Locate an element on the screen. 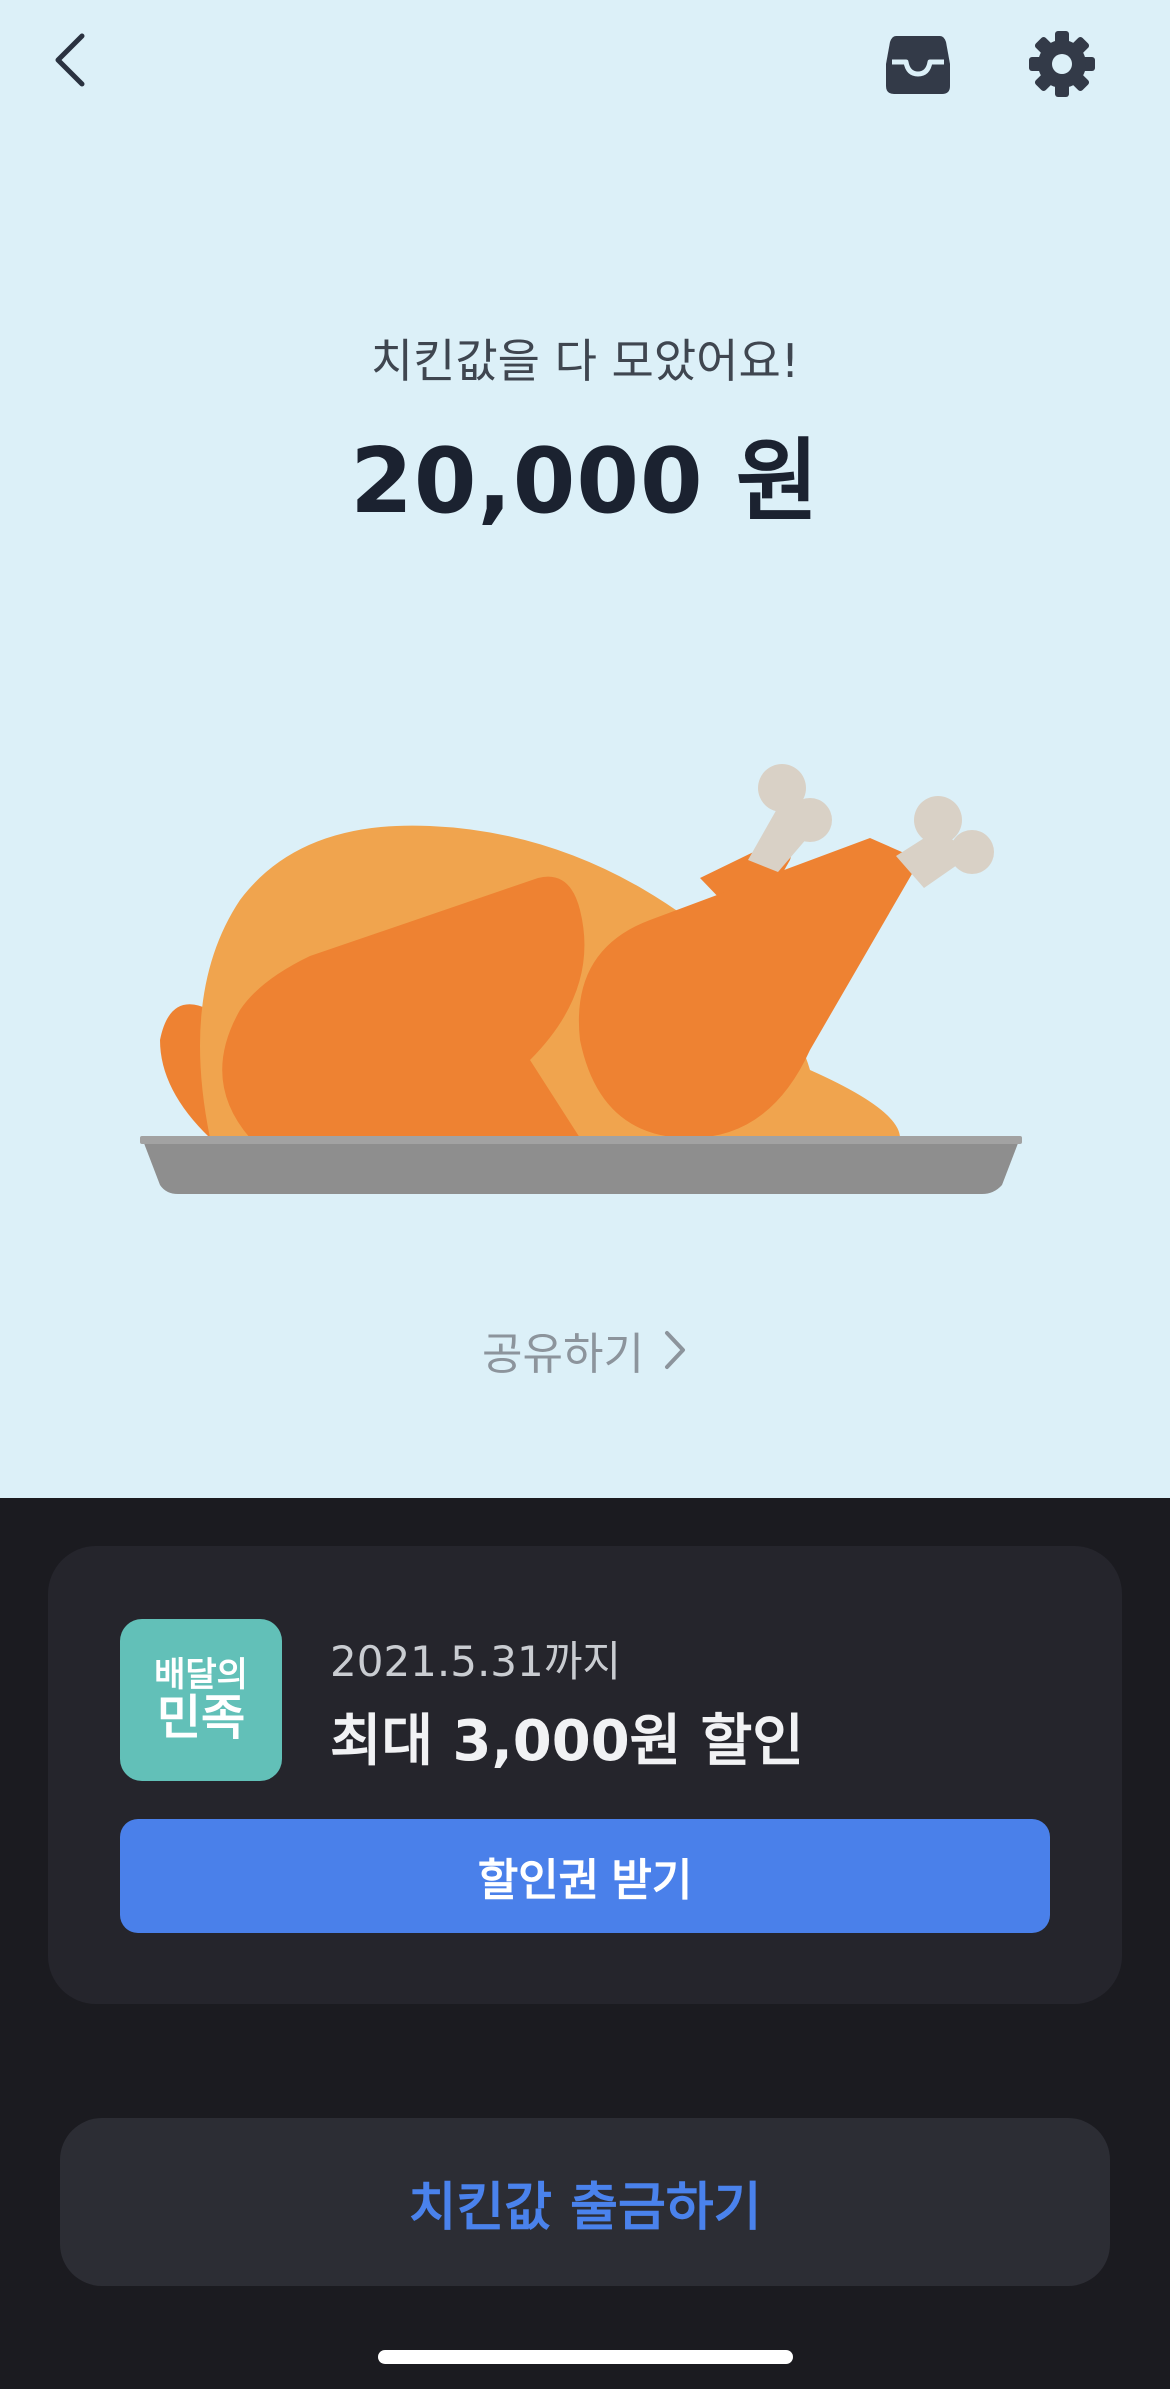 The image size is (1170, 2389). coupon-expiry: 2021.5.31까지 is located at coordinates (476, 1661).